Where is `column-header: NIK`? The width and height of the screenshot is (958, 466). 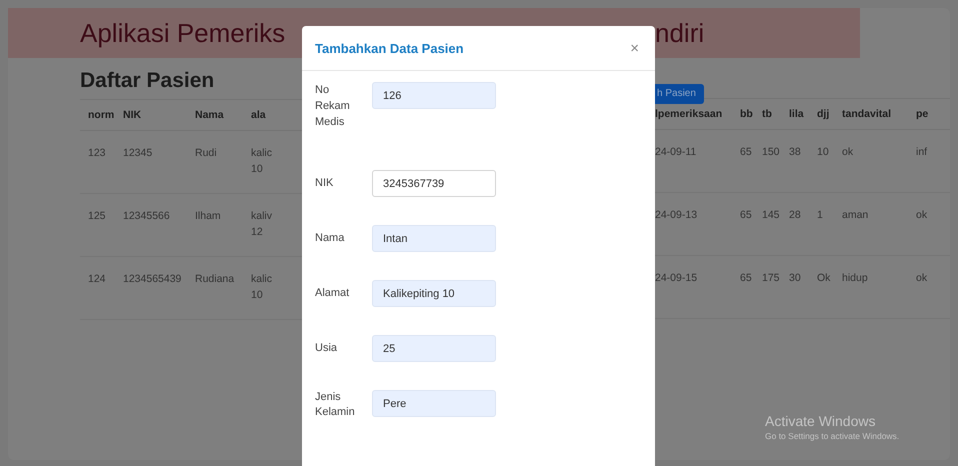 column-header: NIK is located at coordinates (159, 115).